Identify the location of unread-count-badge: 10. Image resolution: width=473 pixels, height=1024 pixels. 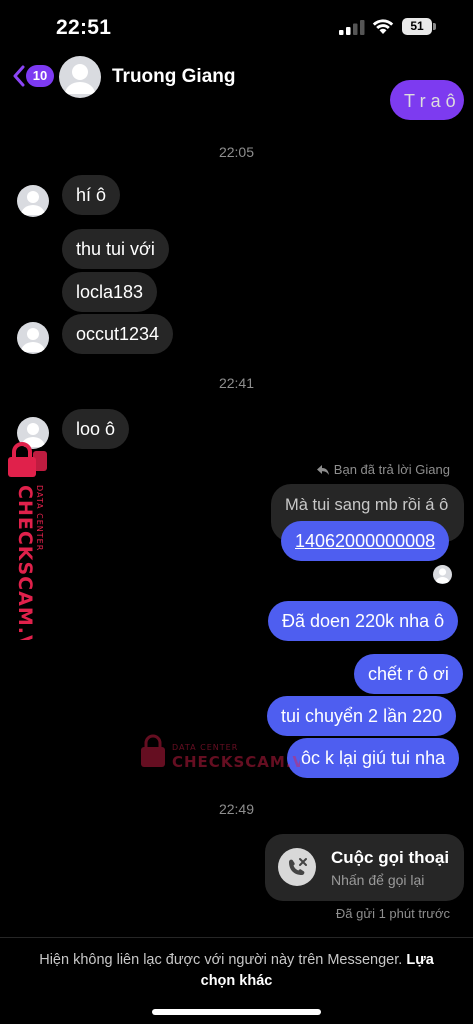
(40, 76).